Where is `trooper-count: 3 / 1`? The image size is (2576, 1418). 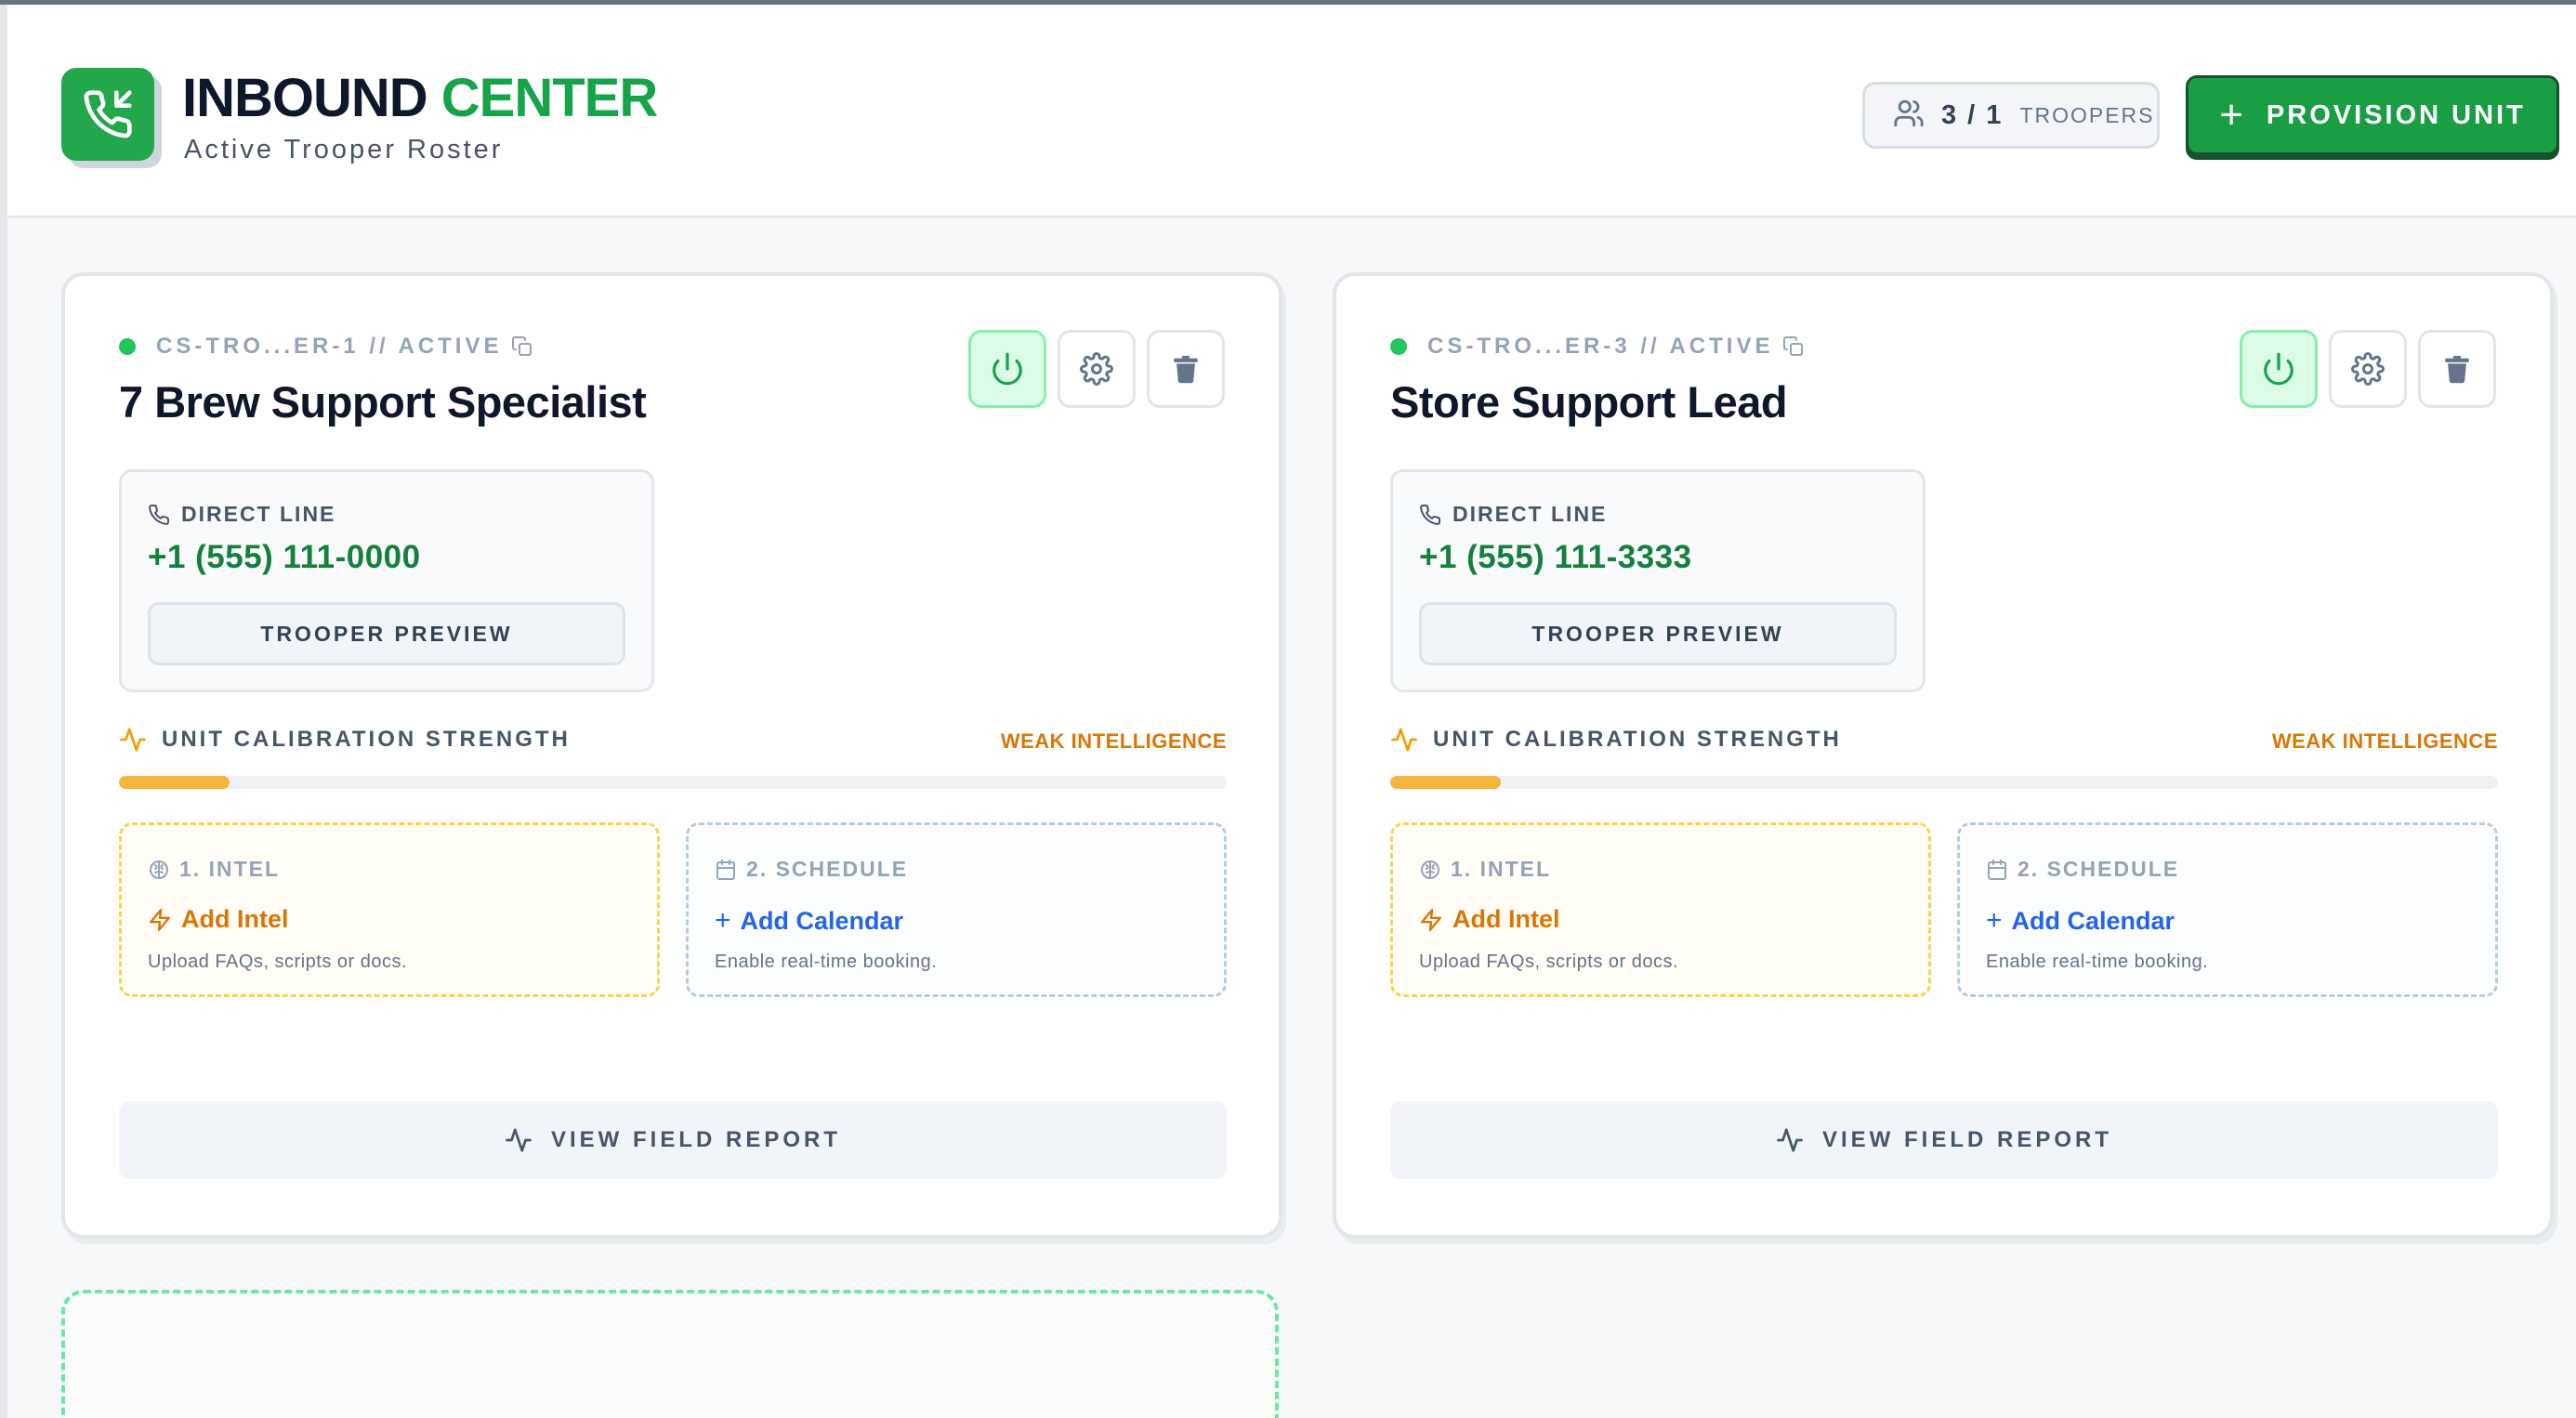 trooper-count: 3 / 1 is located at coordinates (1972, 115).